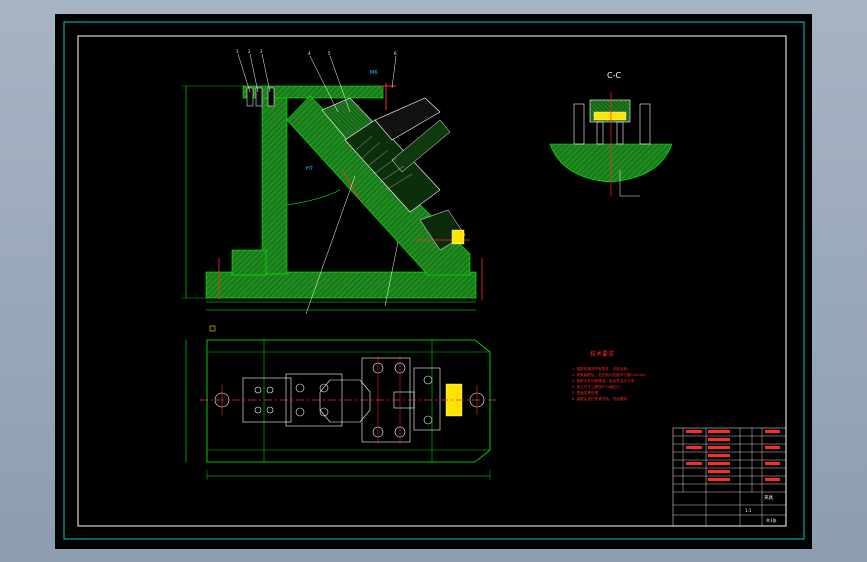  What do you see at coordinates (771, 520) in the screenshot?
I see `sheet-count: 共1张` at bounding box center [771, 520].